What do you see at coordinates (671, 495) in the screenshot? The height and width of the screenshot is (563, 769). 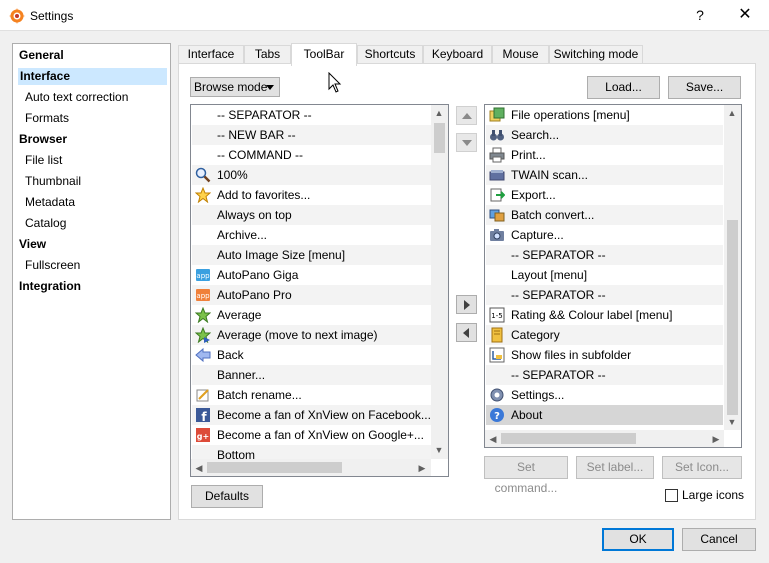 I see `large-icons-checkbox` at bounding box center [671, 495].